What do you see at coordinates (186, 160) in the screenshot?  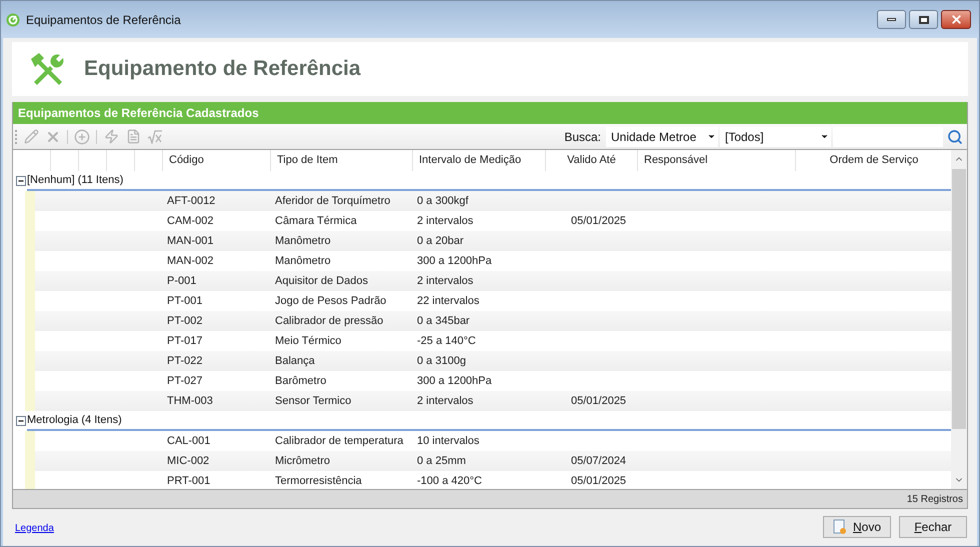 I see `column-header: Código` at bounding box center [186, 160].